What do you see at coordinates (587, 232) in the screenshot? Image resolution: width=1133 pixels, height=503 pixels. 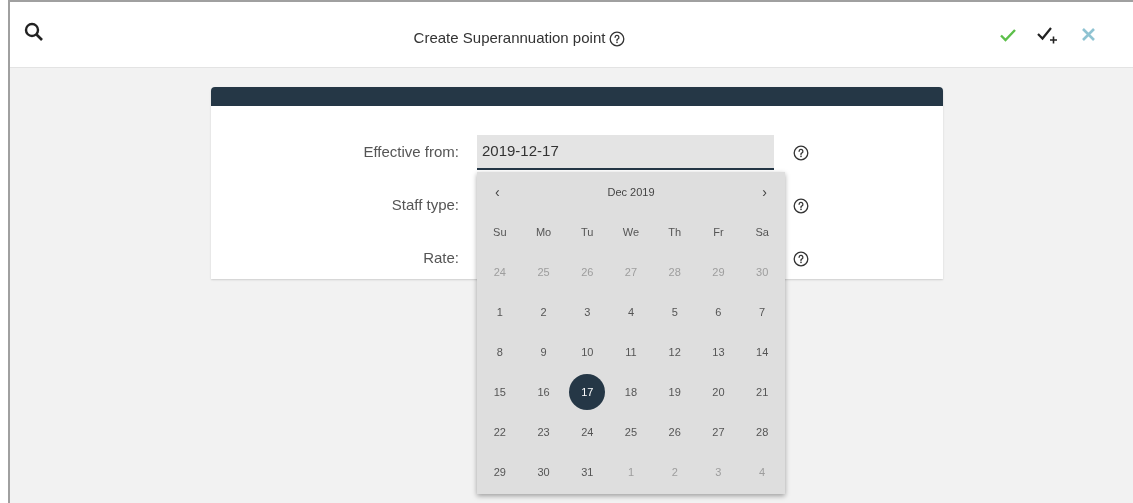 I see `weekday-label: Tu` at bounding box center [587, 232].